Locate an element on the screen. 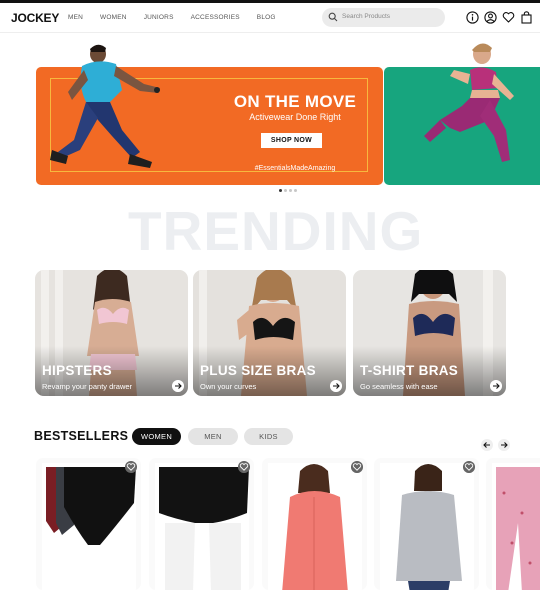 Image resolution: width=540 pixels, height=590 pixels. card-title: T-SHIRT BRAS is located at coordinates (409, 370).